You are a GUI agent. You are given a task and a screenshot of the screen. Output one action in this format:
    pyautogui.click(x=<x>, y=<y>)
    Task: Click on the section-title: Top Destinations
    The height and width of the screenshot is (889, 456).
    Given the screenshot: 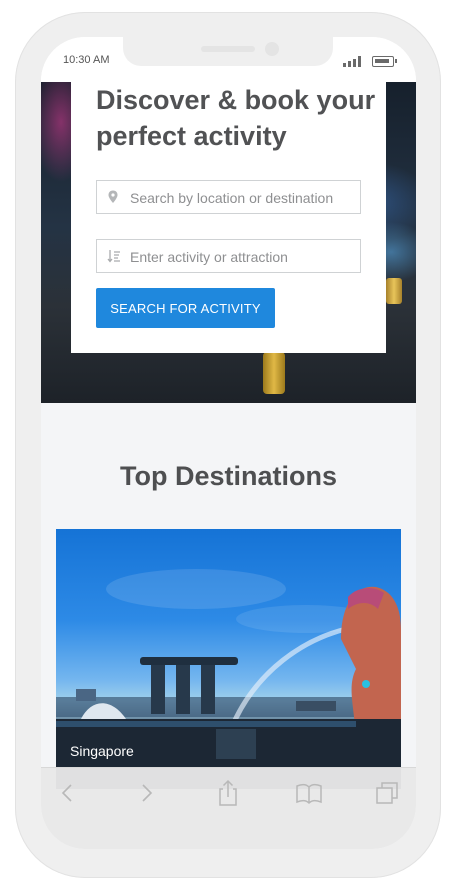 What is the action you would take?
    pyautogui.click(x=228, y=476)
    